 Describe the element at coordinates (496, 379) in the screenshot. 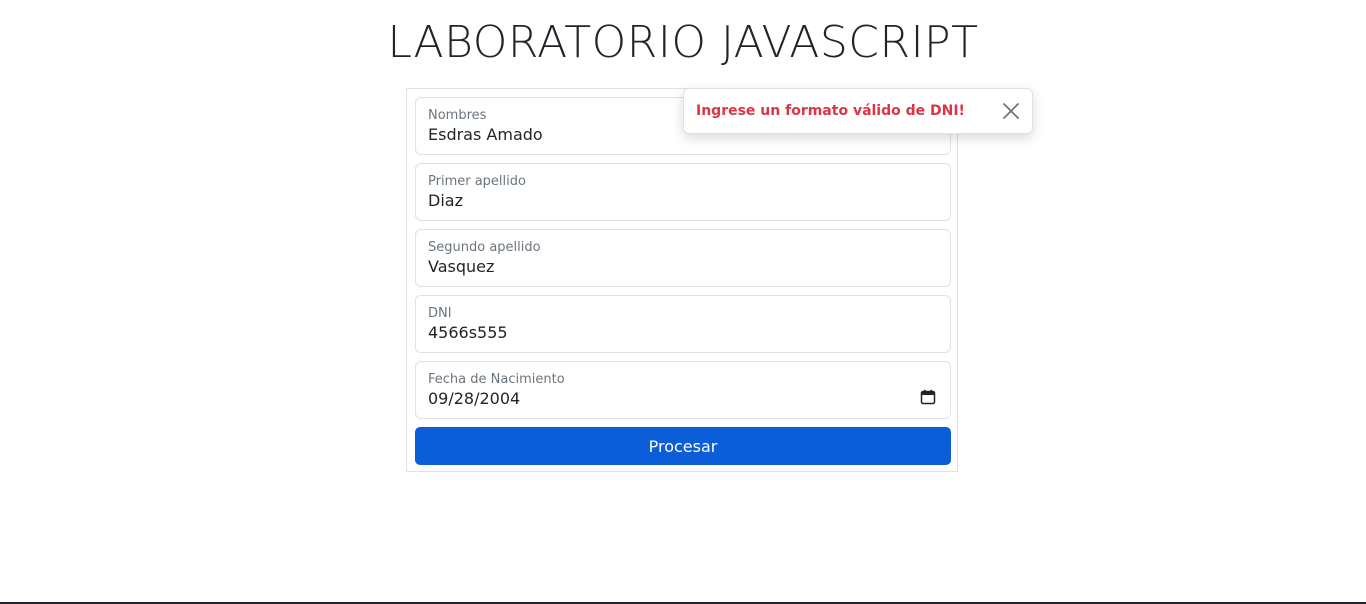

I see `fecha-nacimiento-label: Fecha de Nacimiento` at that location.